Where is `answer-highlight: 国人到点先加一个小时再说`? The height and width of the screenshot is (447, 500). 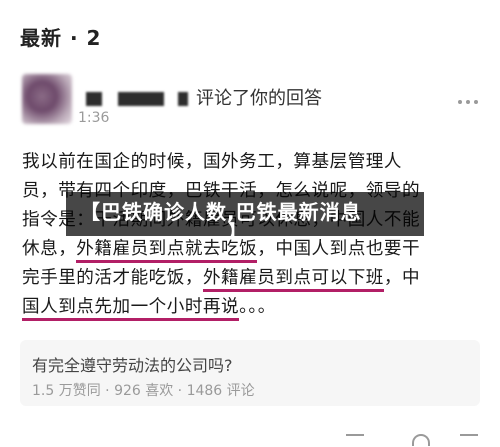 answer-highlight: 国人到点先加一个小时再说 is located at coordinates (131, 309).